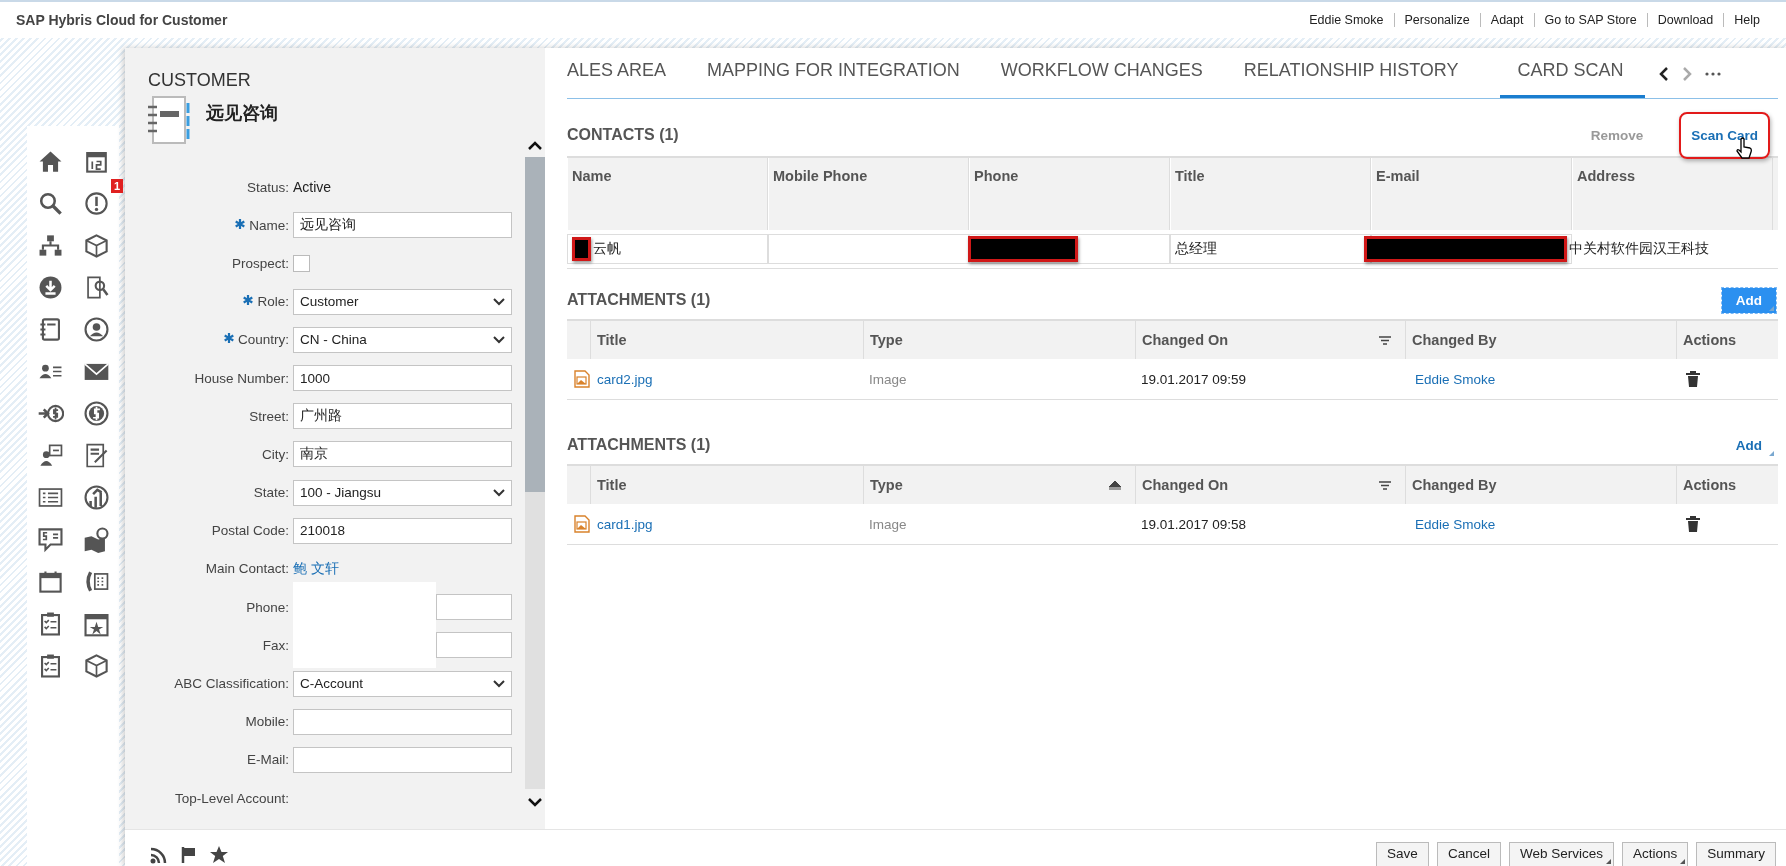 Image resolution: width=1786 pixels, height=866 pixels. What do you see at coordinates (535, 146) in the screenshot?
I see `scroll-up-icon` at bounding box center [535, 146].